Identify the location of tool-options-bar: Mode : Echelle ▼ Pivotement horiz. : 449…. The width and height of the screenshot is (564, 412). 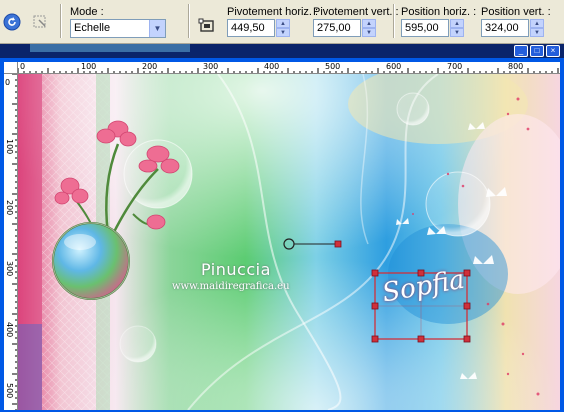
(282, 22).